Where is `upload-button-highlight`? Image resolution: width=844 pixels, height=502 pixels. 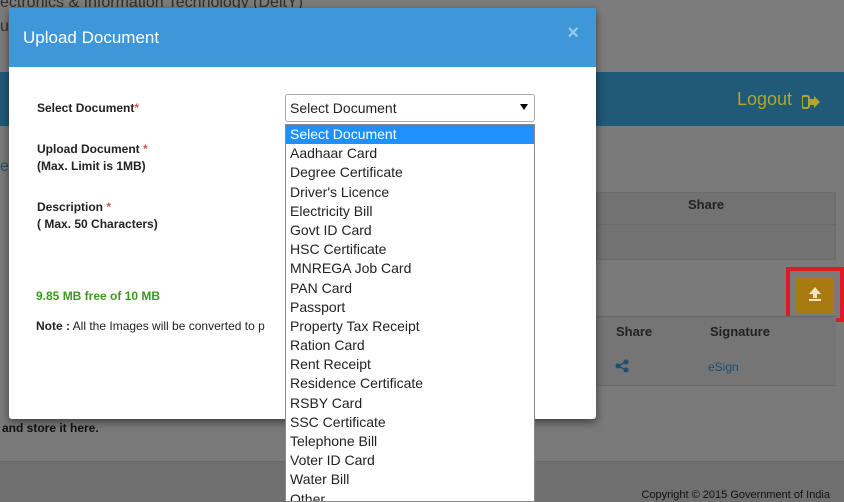 upload-button-highlight is located at coordinates (815, 294).